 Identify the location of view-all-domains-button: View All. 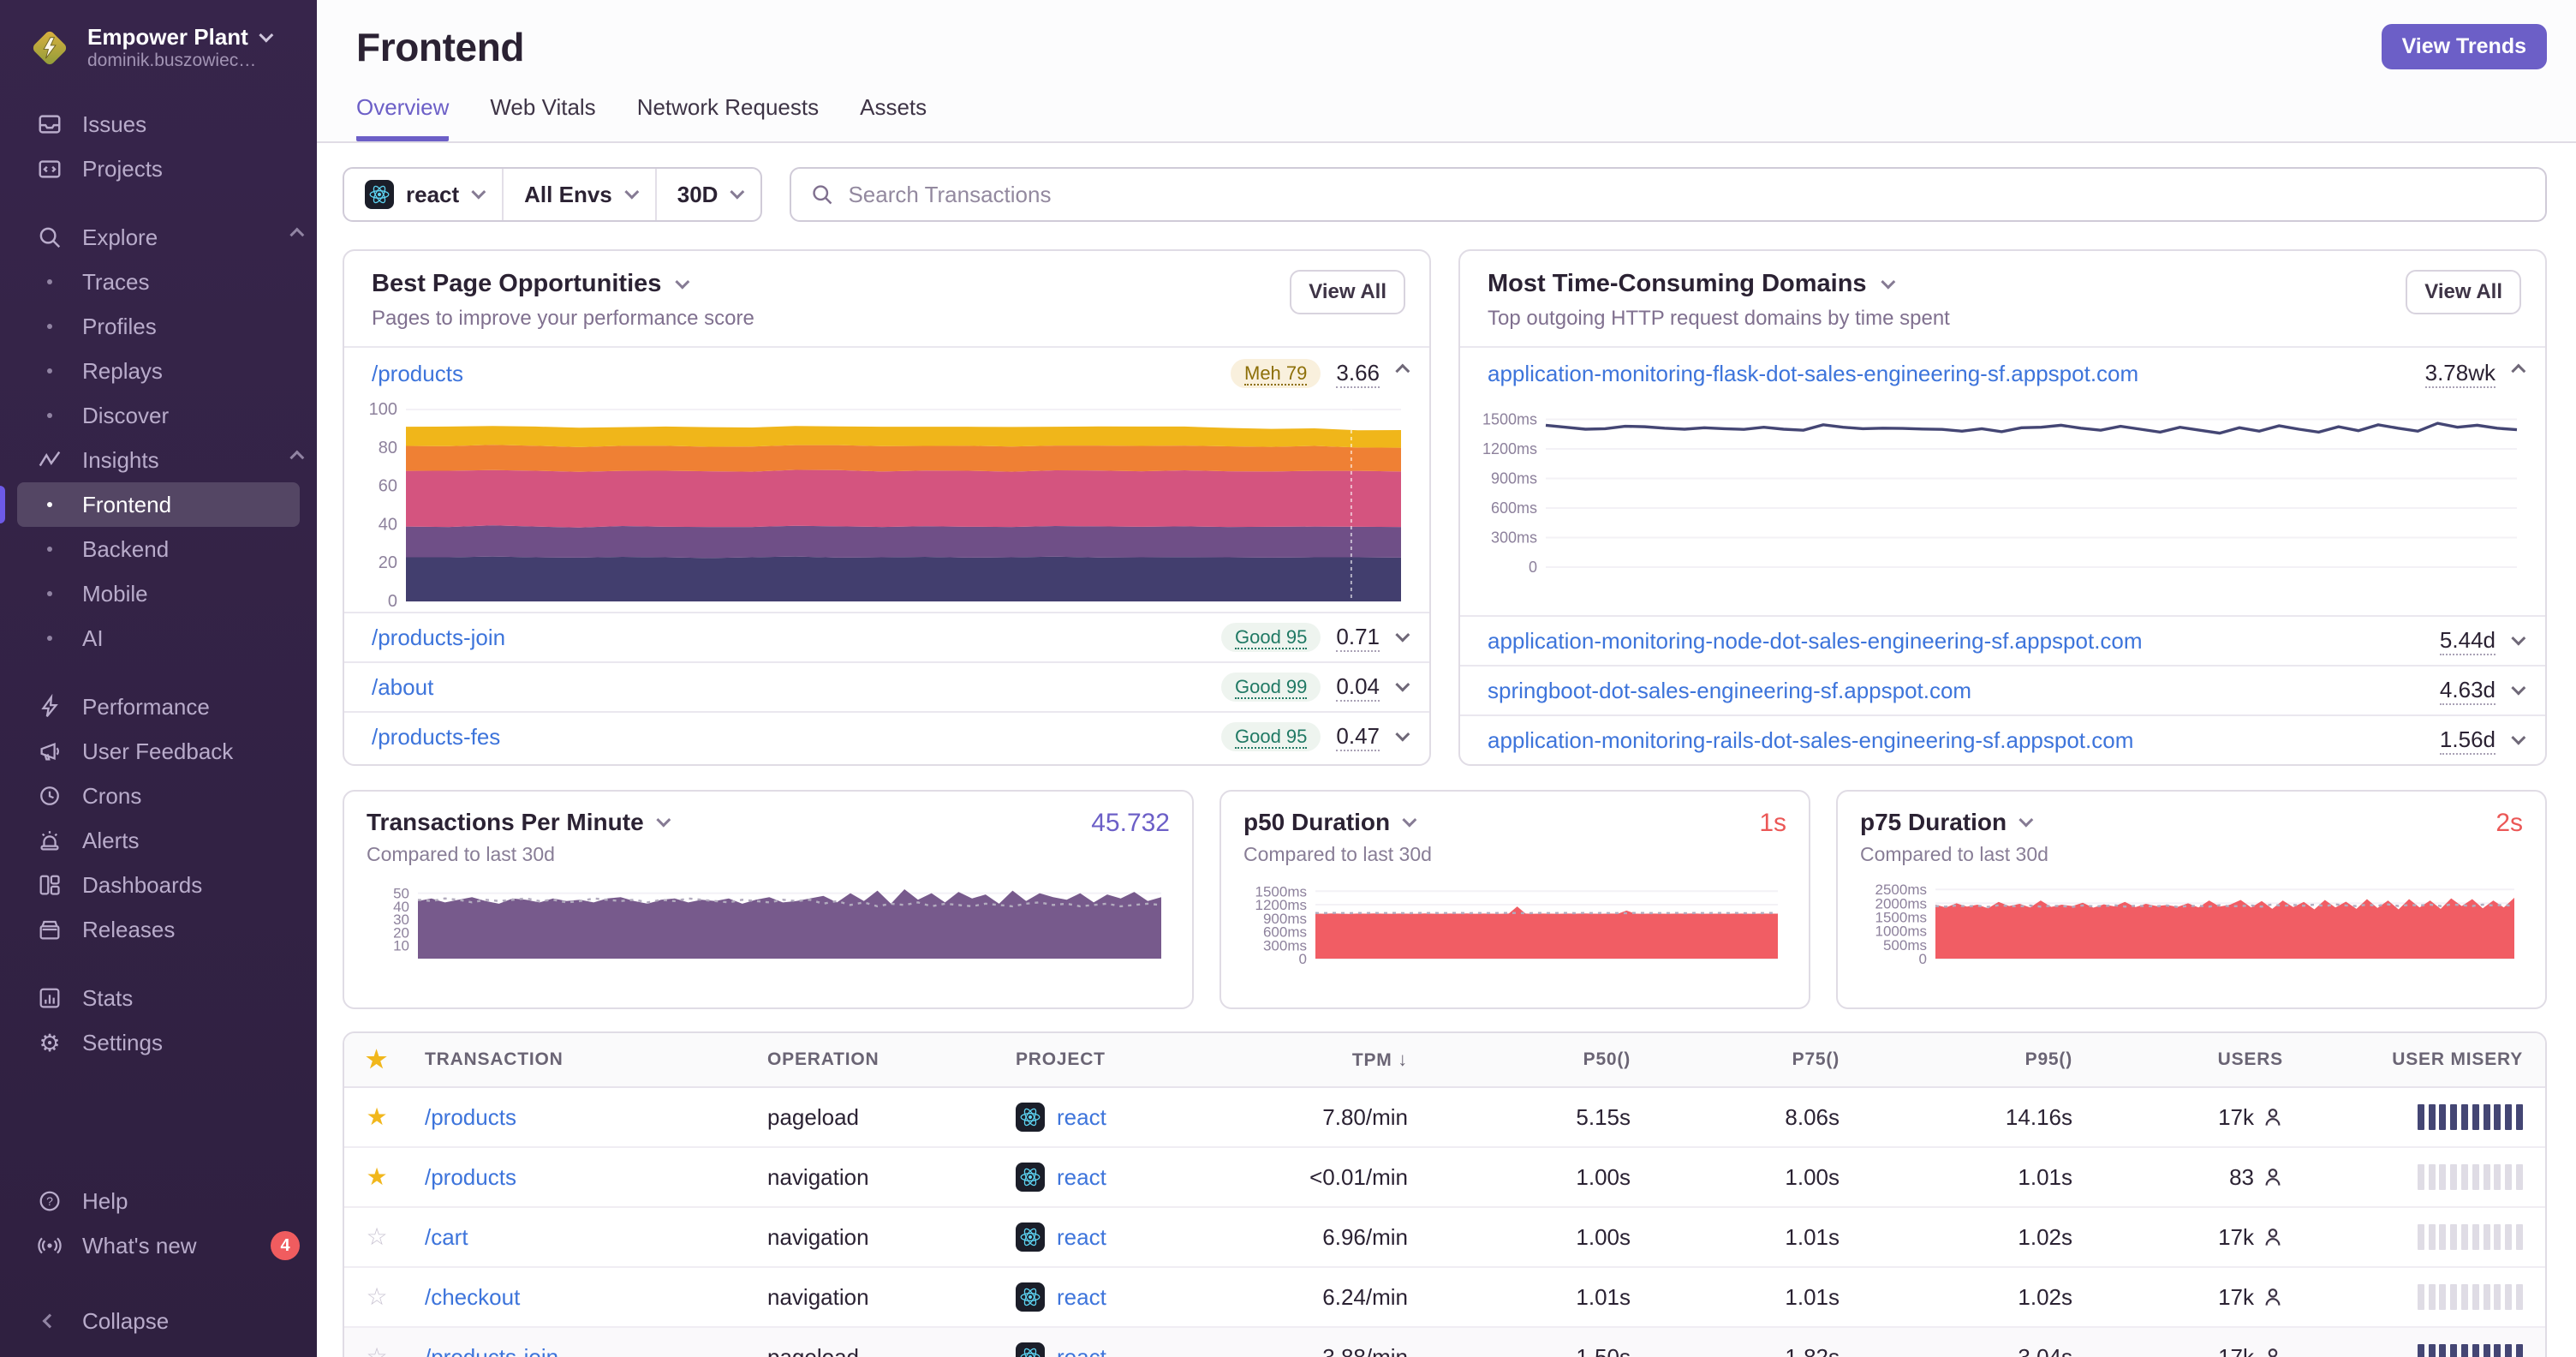
(2463, 292).